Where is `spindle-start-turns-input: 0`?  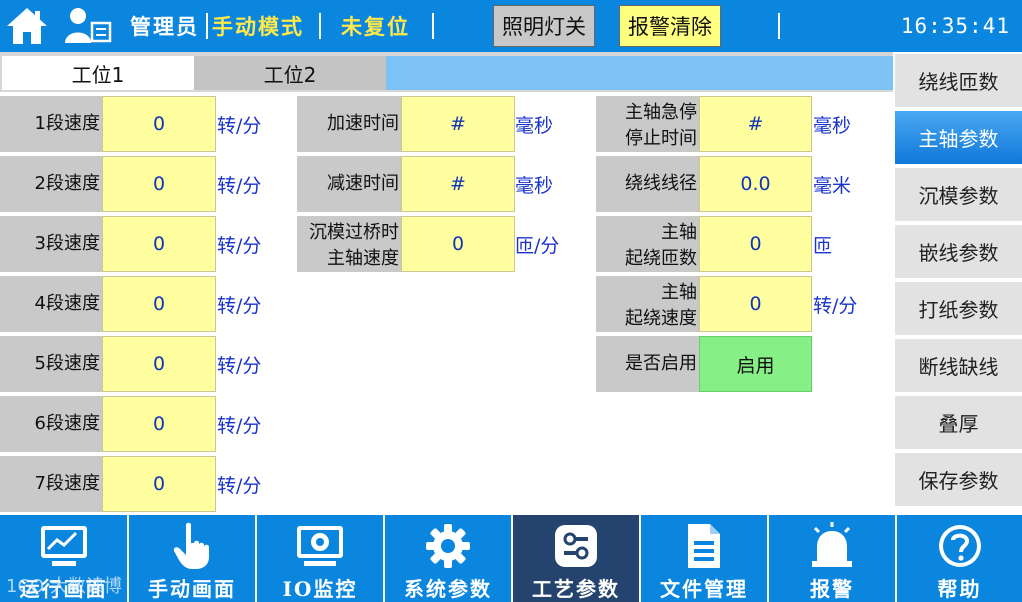
spindle-start-turns-input: 0 is located at coordinates (755, 244).